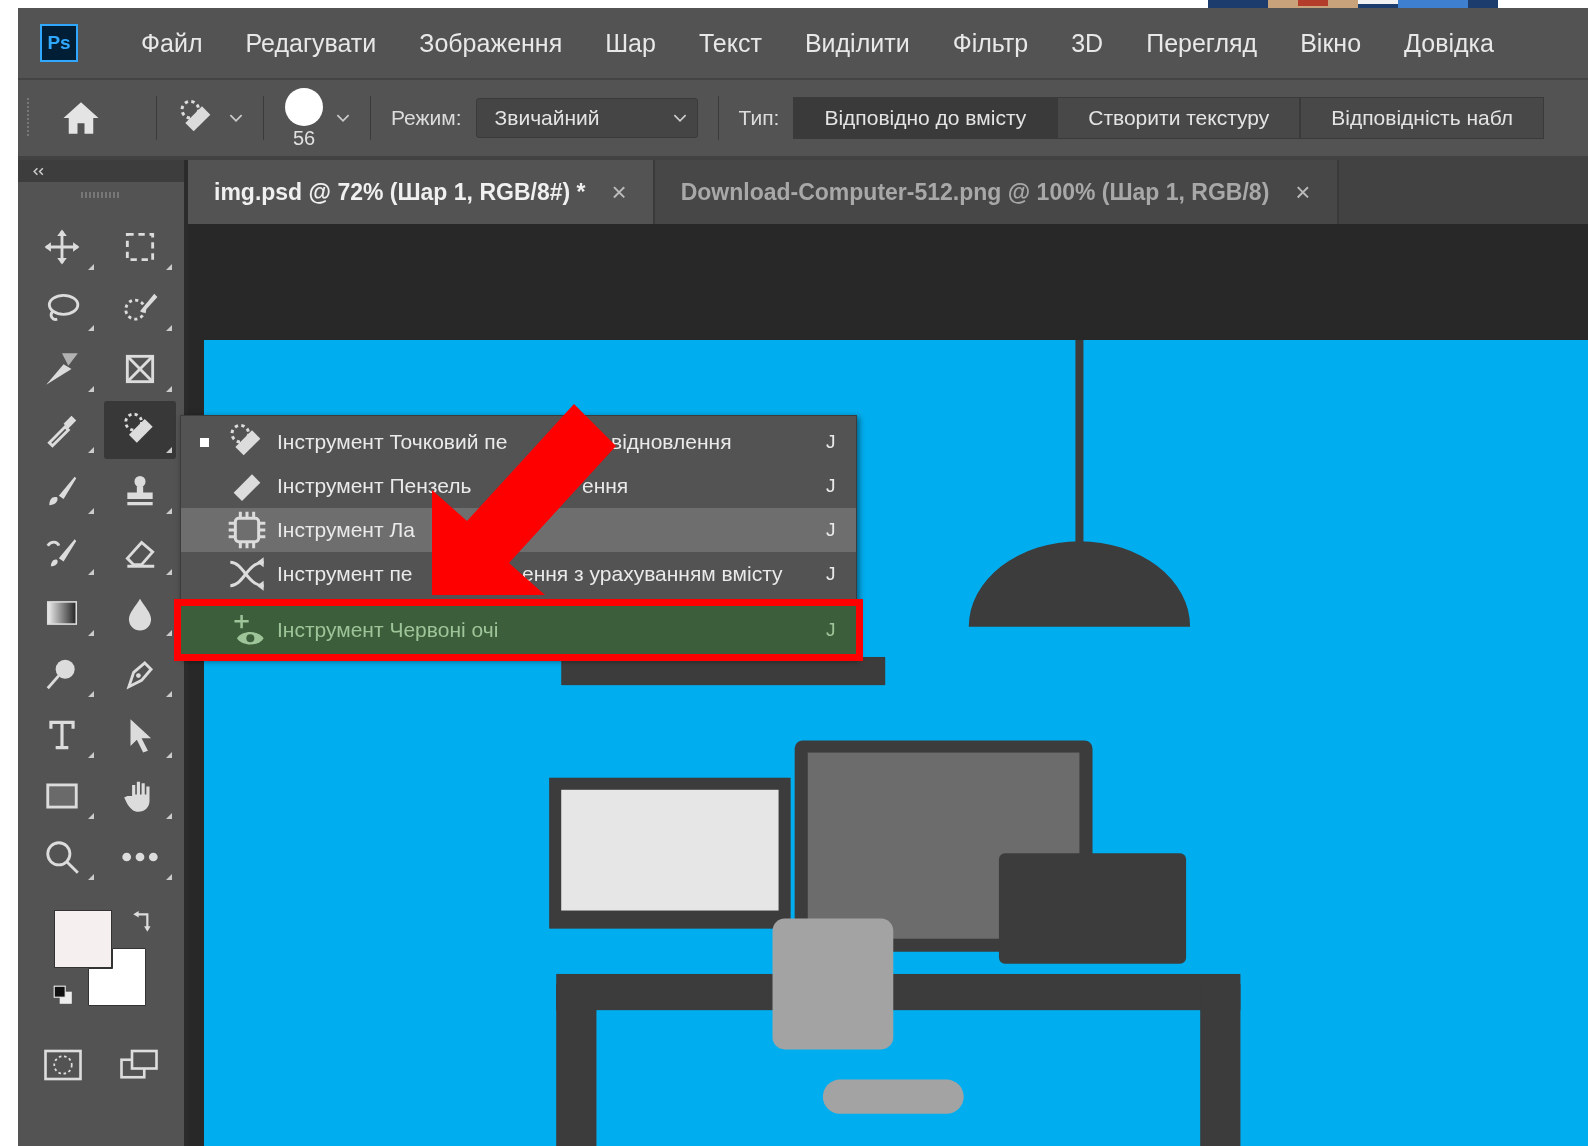 The height and width of the screenshot is (1146, 1588). What do you see at coordinates (586, 118) in the screenshot?
I see `mode-dropdown: Звичайний` at bounding box center [586, 118].